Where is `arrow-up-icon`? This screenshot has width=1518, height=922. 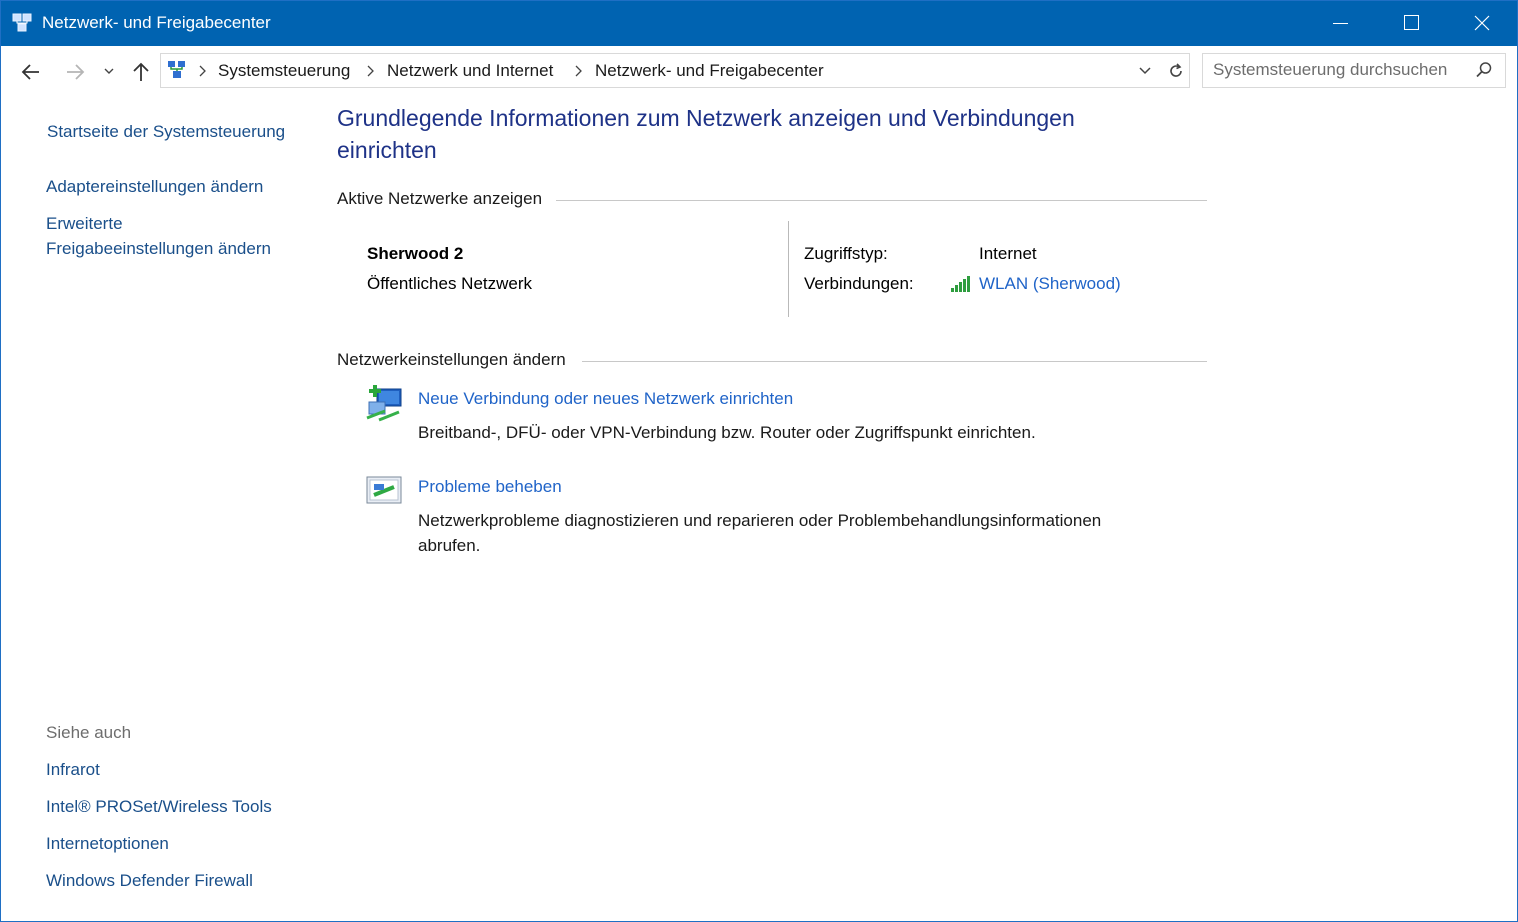 arrow-up-icon is located at coordinates (141, 71).